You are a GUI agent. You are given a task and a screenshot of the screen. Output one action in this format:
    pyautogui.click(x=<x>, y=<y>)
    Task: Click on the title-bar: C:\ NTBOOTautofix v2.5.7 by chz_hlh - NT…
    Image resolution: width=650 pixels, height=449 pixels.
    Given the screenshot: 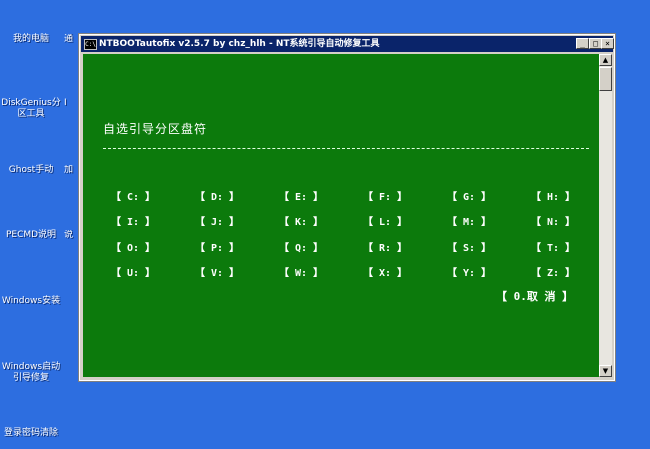 What is the action you would take?
    pyautogui.click(x=347, y=44)
    